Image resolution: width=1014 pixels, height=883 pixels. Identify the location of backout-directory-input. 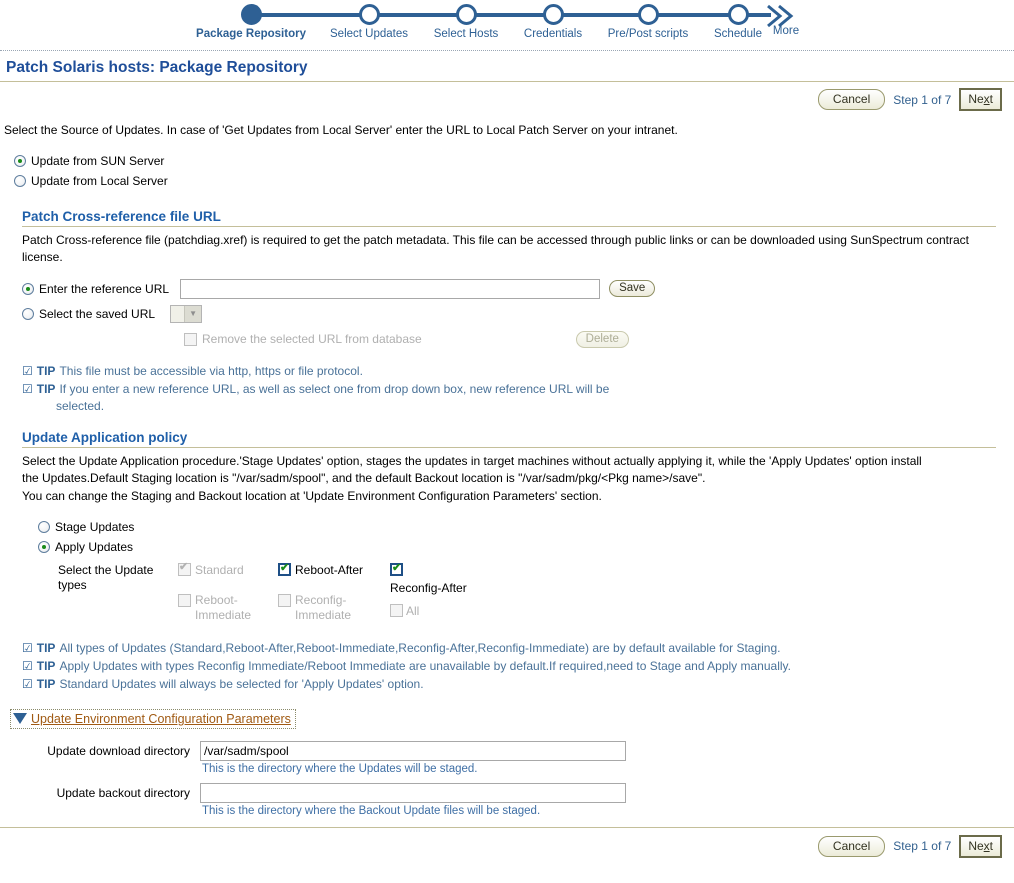
(413, 792).